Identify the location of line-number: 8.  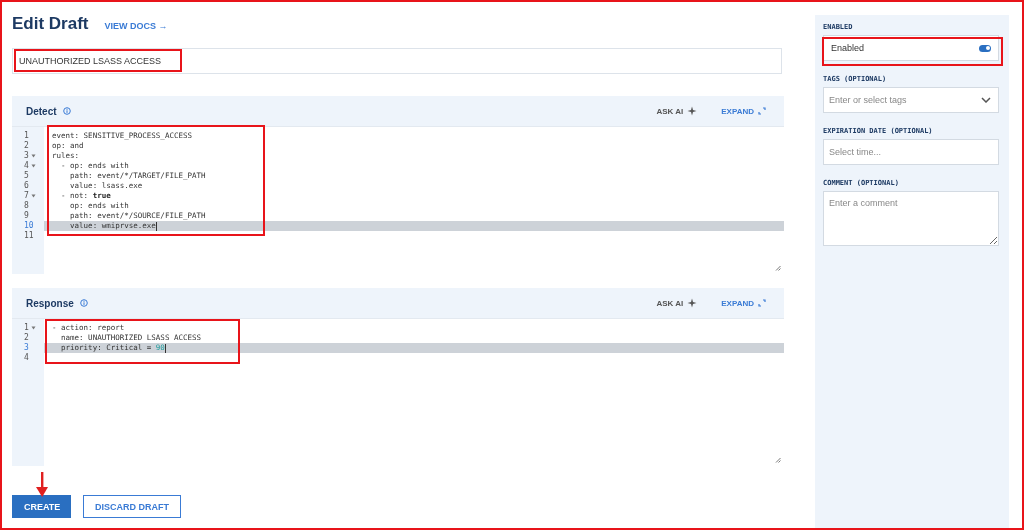
(26, 206).